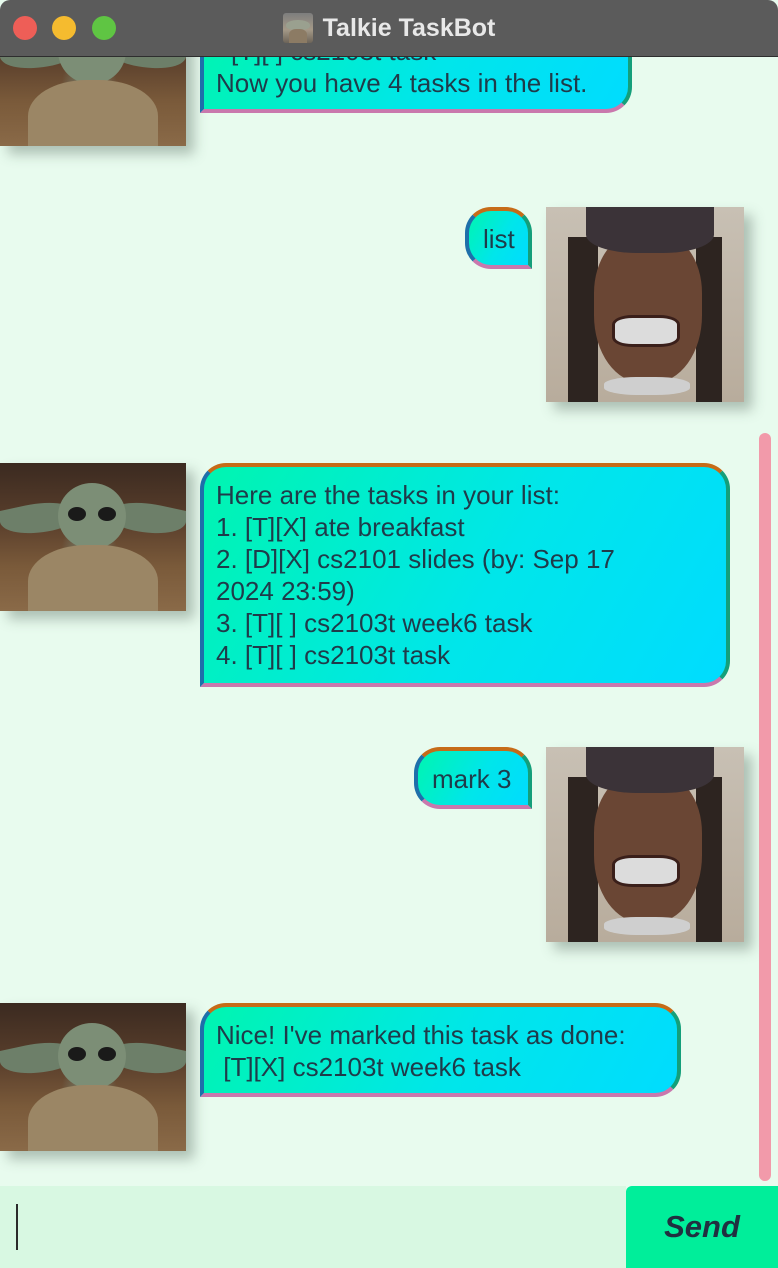 The height and width of the screenshot is (1268, 778). What do you see at coordinates (368, 1067) in the screenshot?
I see `message-line: [T][X] cs2103t week6 task` at bounding box center [368, 1067].